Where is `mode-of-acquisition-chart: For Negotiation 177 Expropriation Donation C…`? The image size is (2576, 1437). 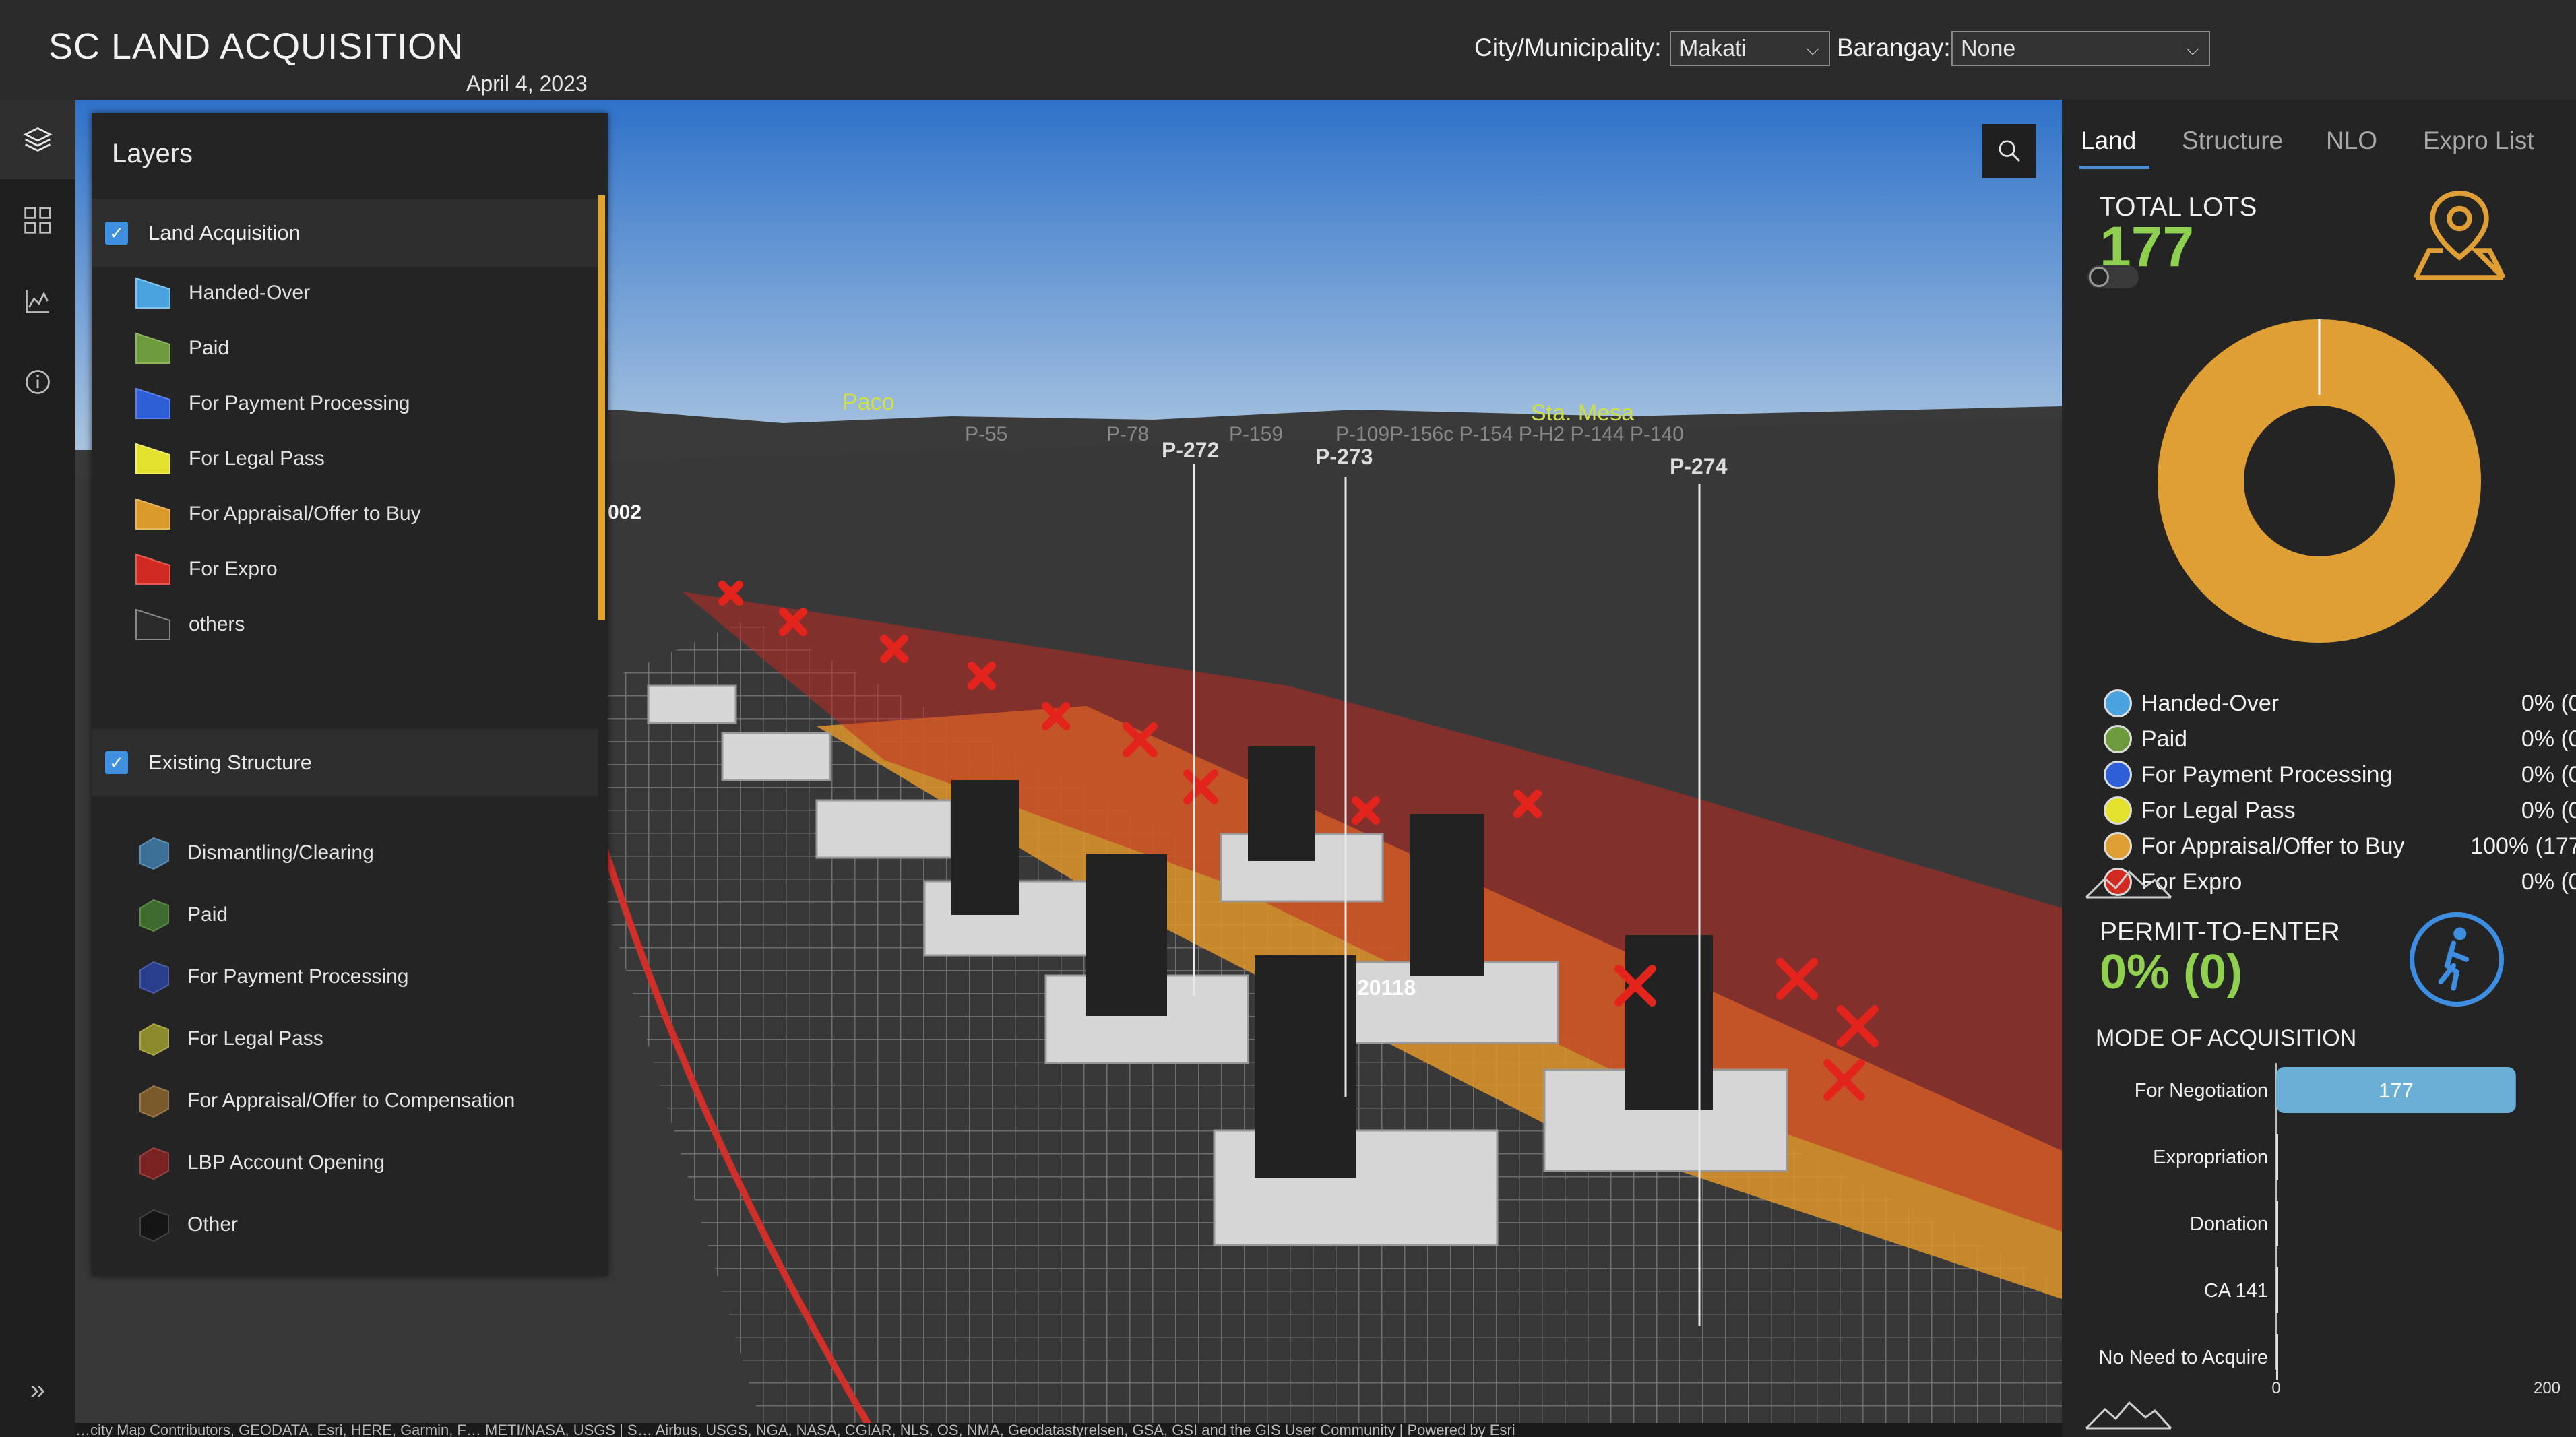 mode-of-acquisition-chart: For Negotiation 177 Expropriation Donation C… is located at coordinates (2319, 1225).